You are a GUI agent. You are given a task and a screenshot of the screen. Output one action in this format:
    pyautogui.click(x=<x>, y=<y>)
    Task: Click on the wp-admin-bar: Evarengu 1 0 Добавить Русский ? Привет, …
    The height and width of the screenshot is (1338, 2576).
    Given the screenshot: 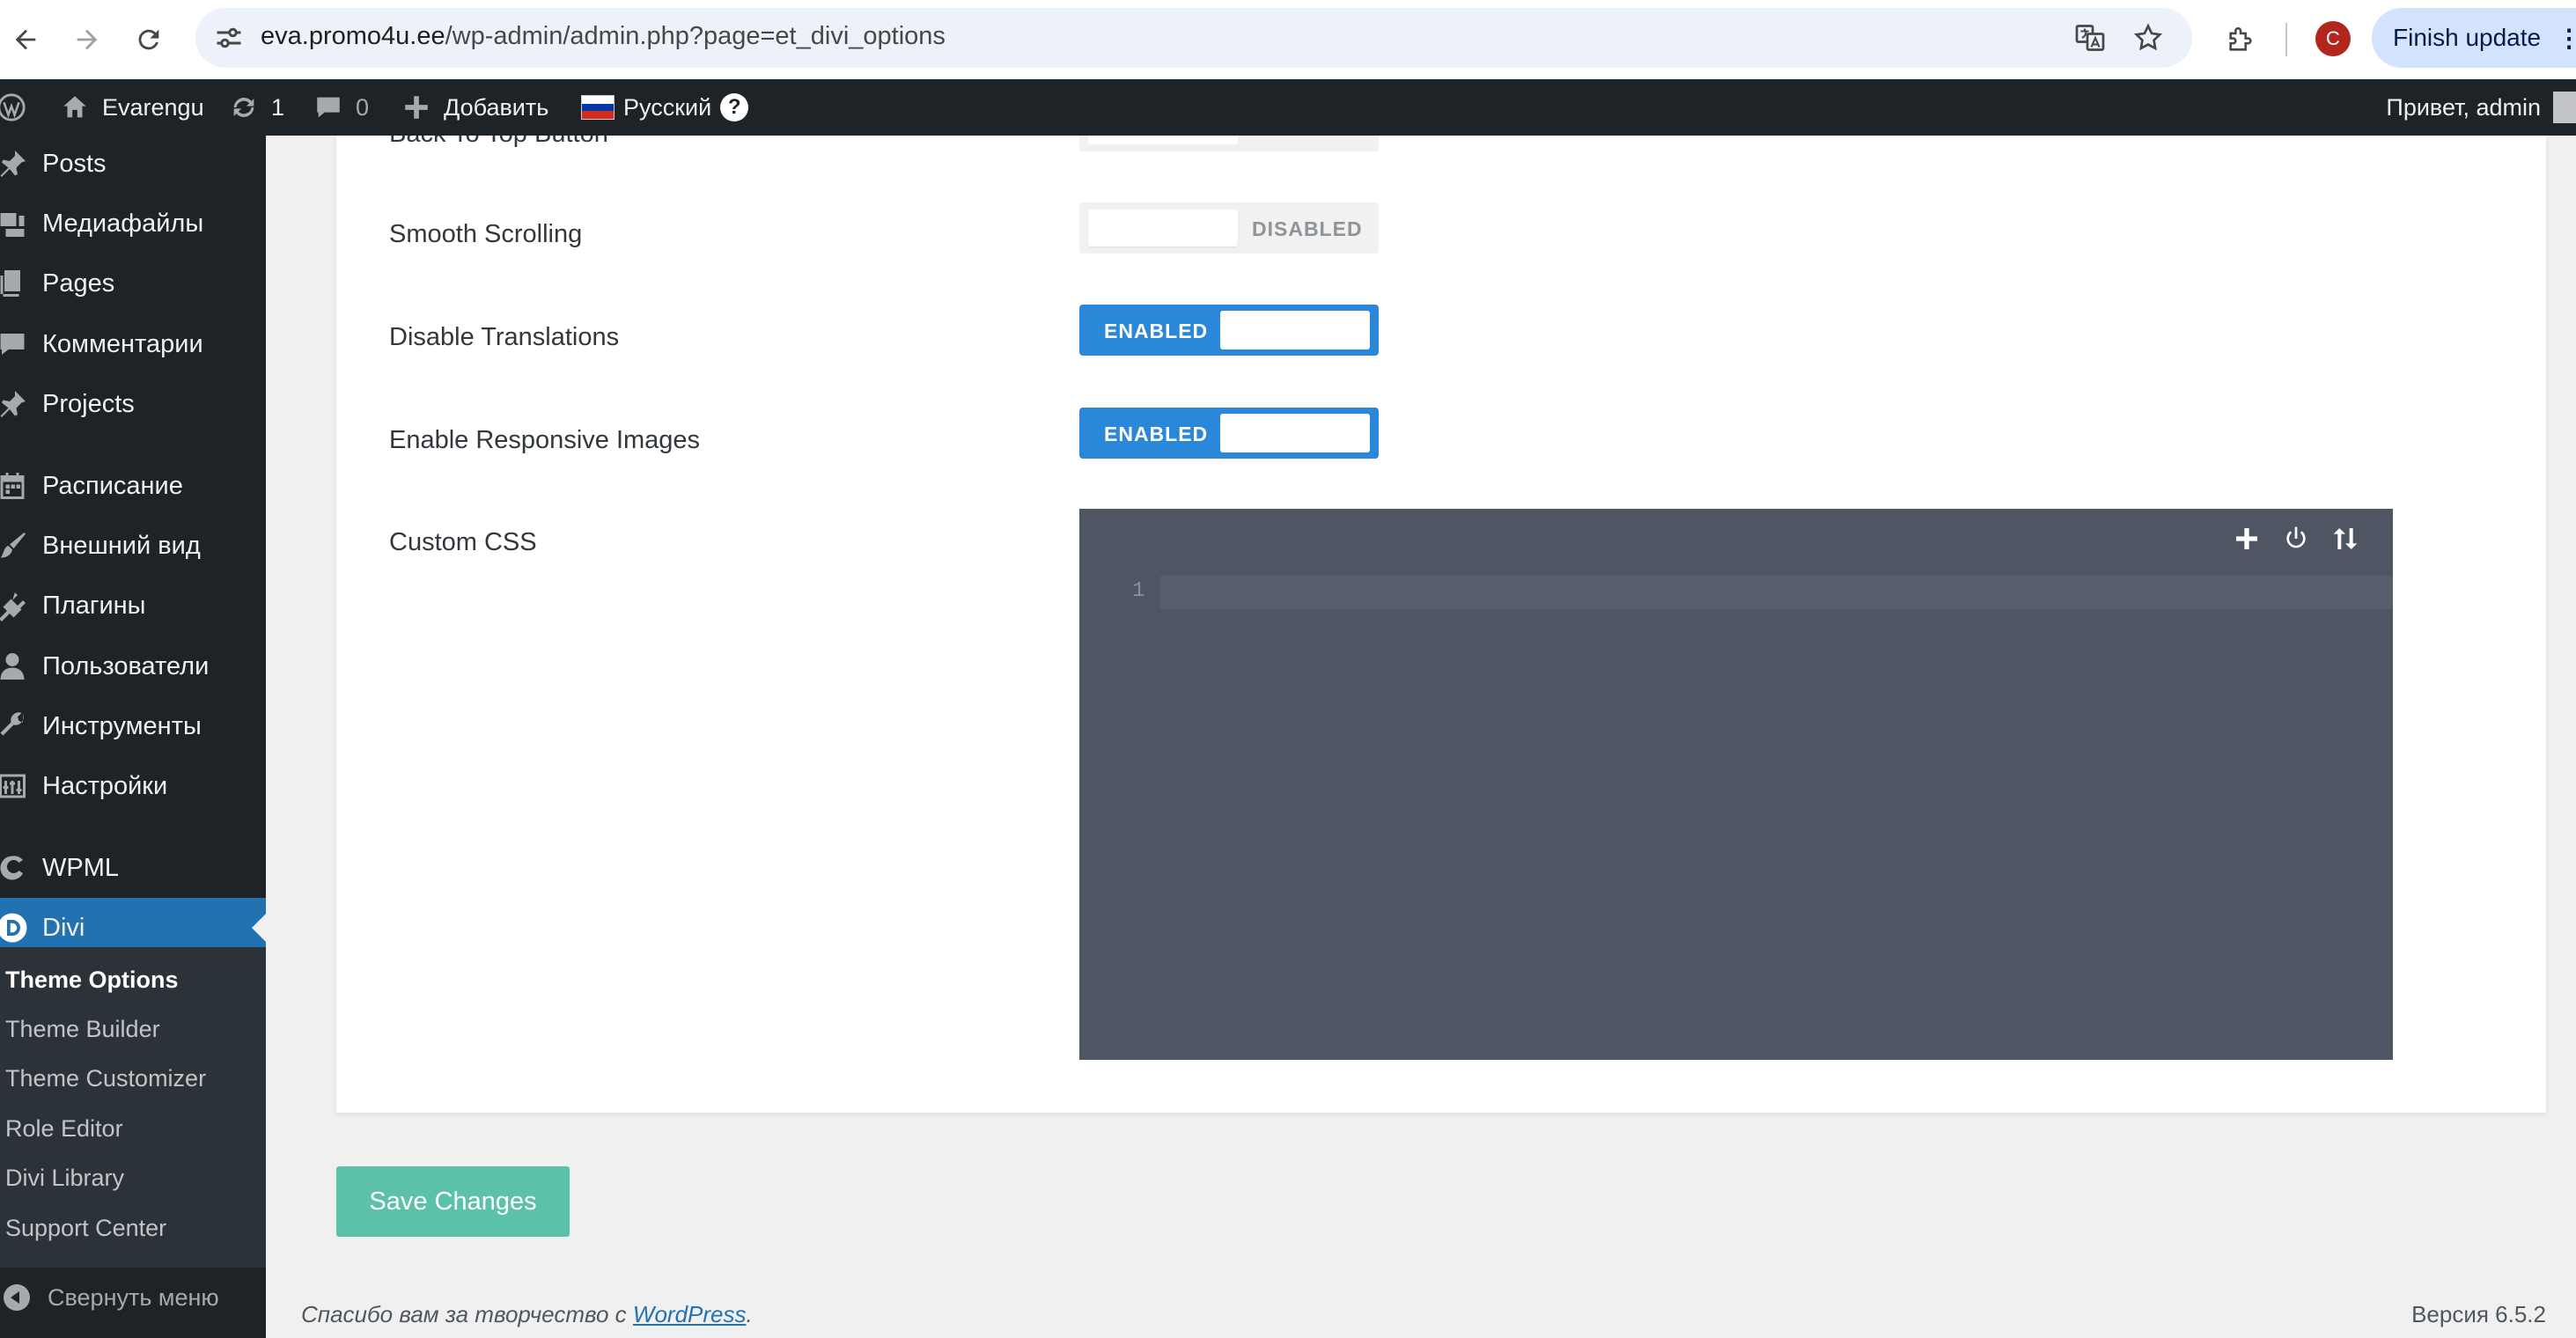 What is the action you would take?
    pyautogui.click(x=1288, y=108)
    